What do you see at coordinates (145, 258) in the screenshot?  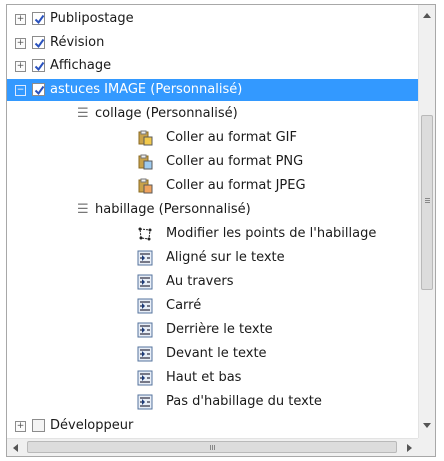 I see `wrap-inline-icon` at bounding box center [145, 258].